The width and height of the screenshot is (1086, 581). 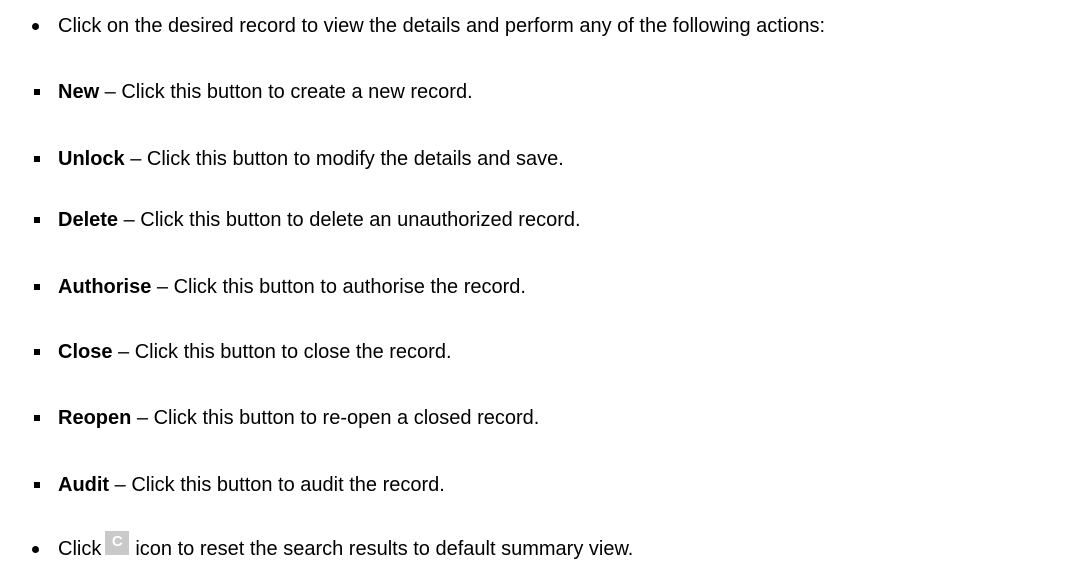 I want to click on action-name: New, so click(x=79, y=92).